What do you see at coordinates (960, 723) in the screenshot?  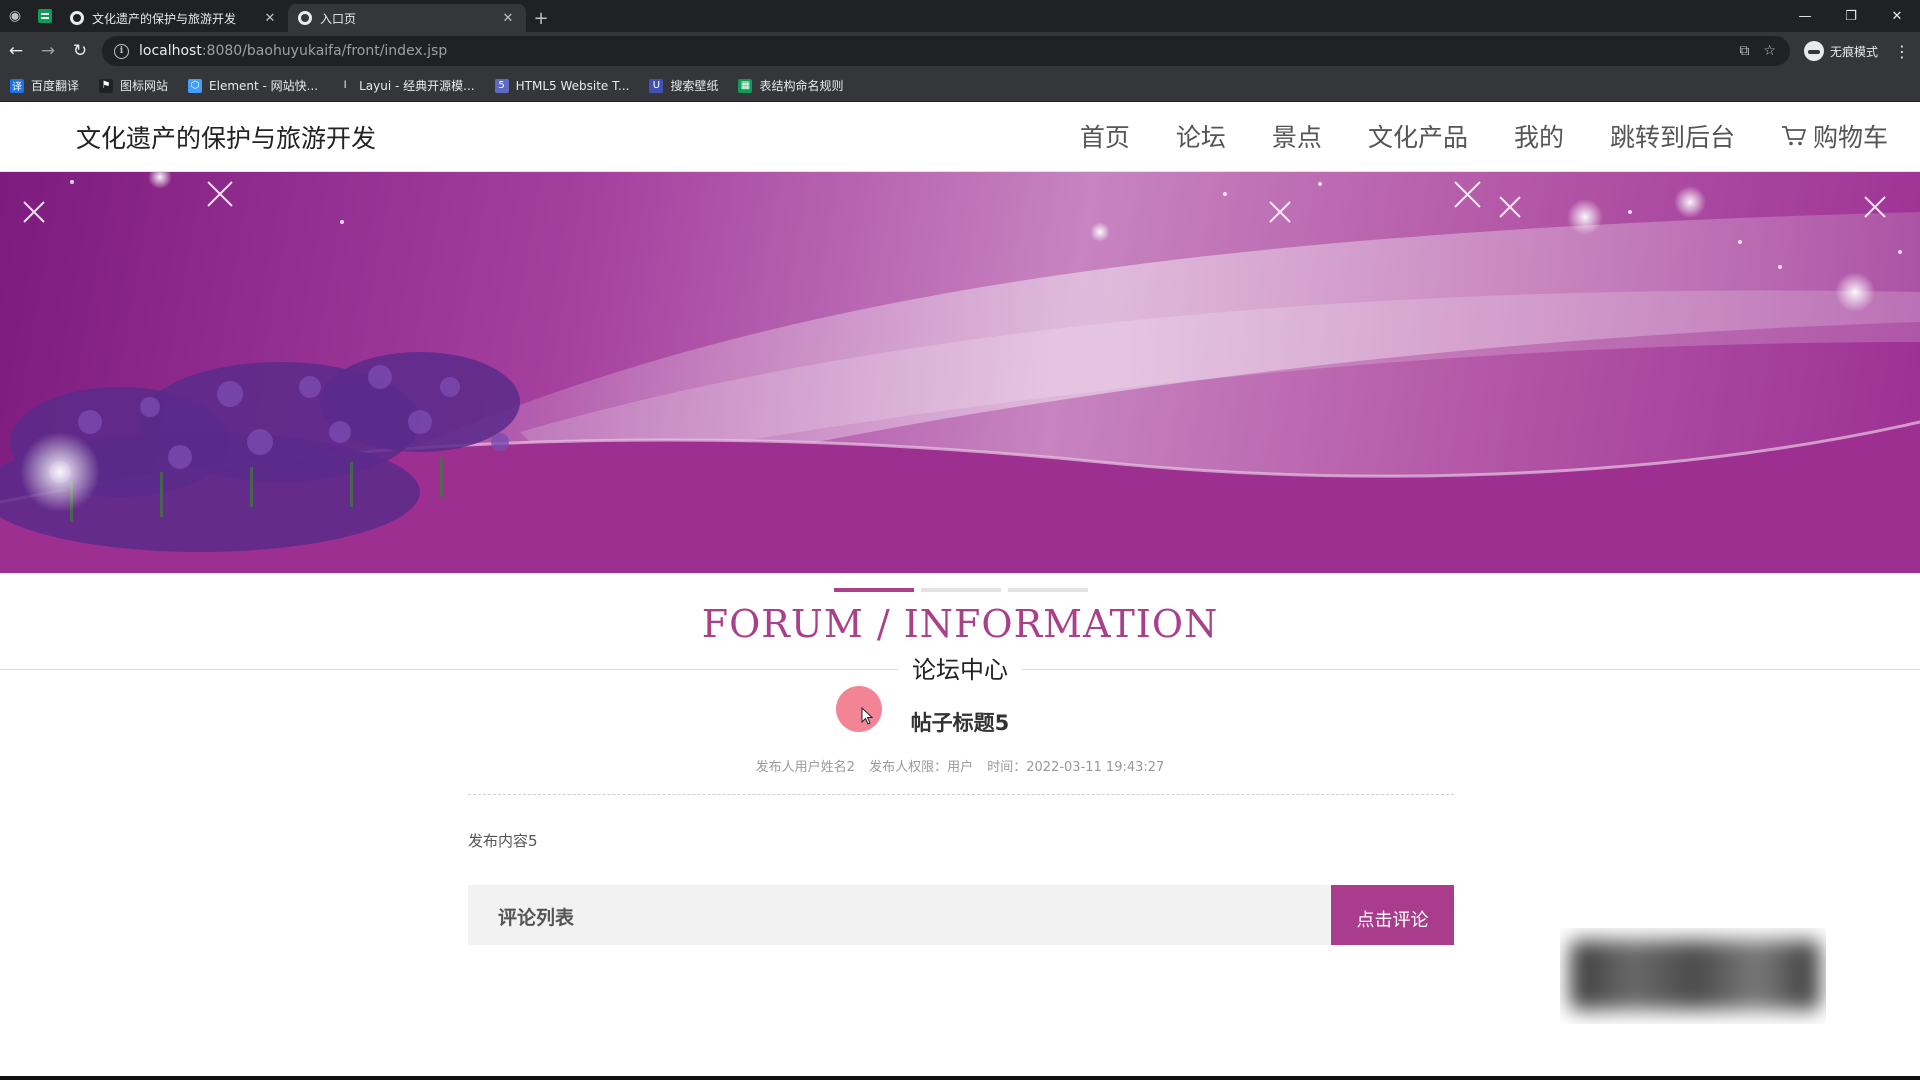 I see `post-title: 帖子标题5` at bounding box center [960, 723].